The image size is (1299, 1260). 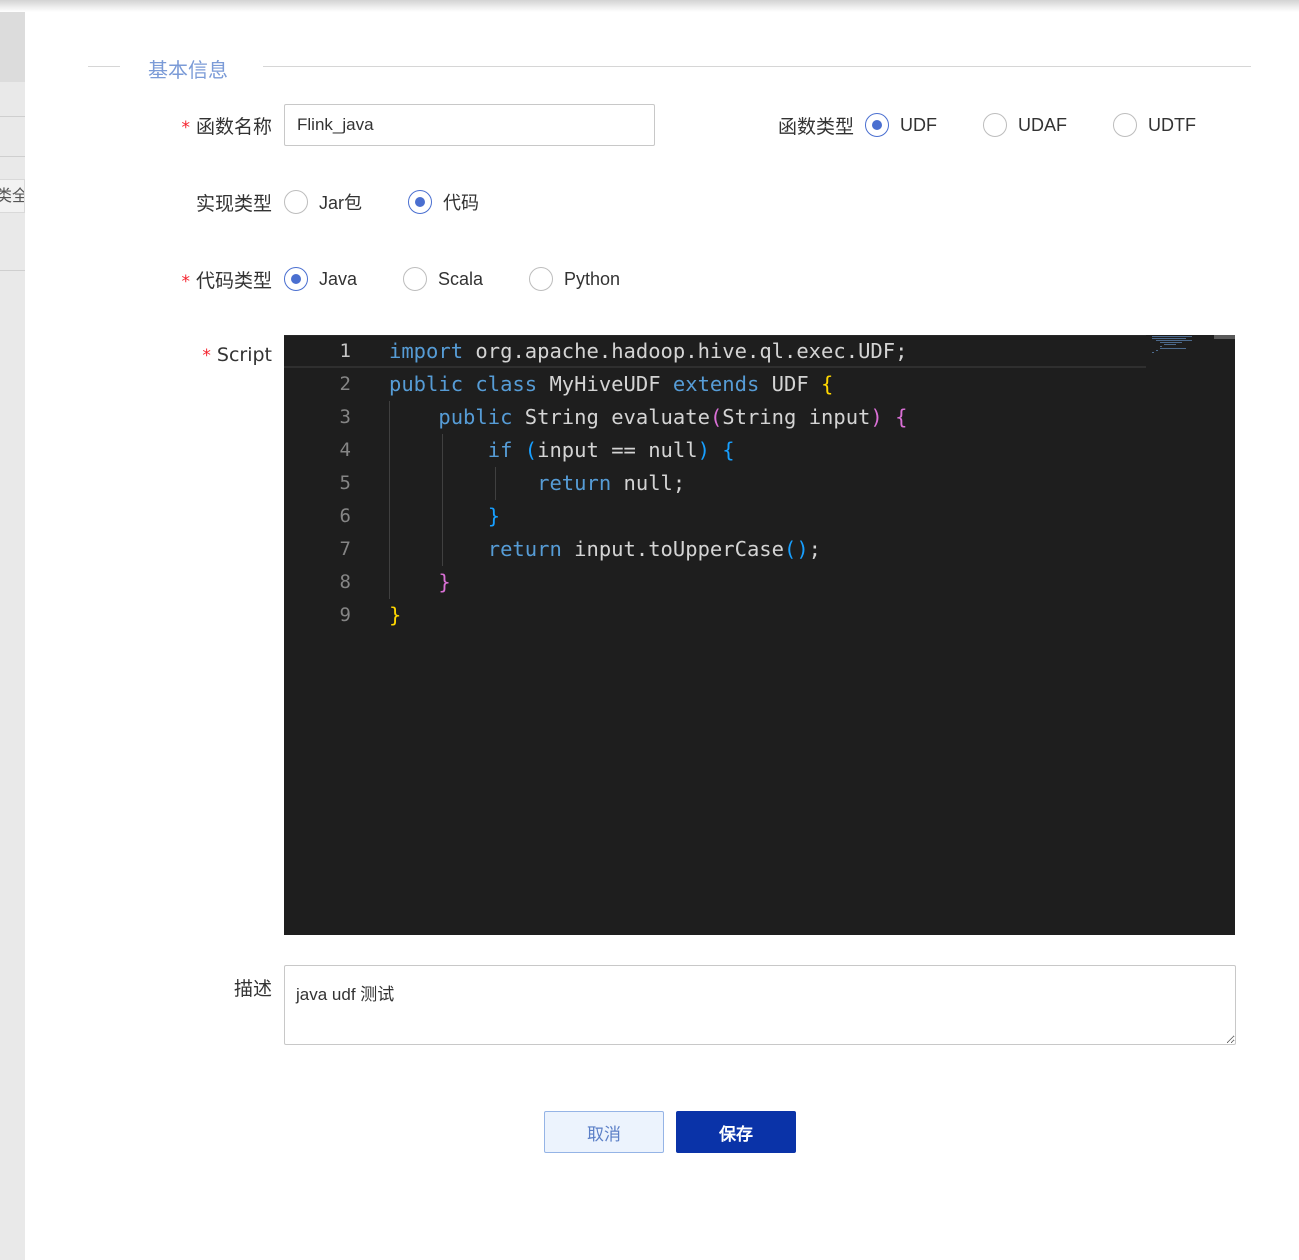 What do you see at coordinates (341, 203) in the screenshot?
I see `radio-label: Jar包` at bounding box center [341, 203].